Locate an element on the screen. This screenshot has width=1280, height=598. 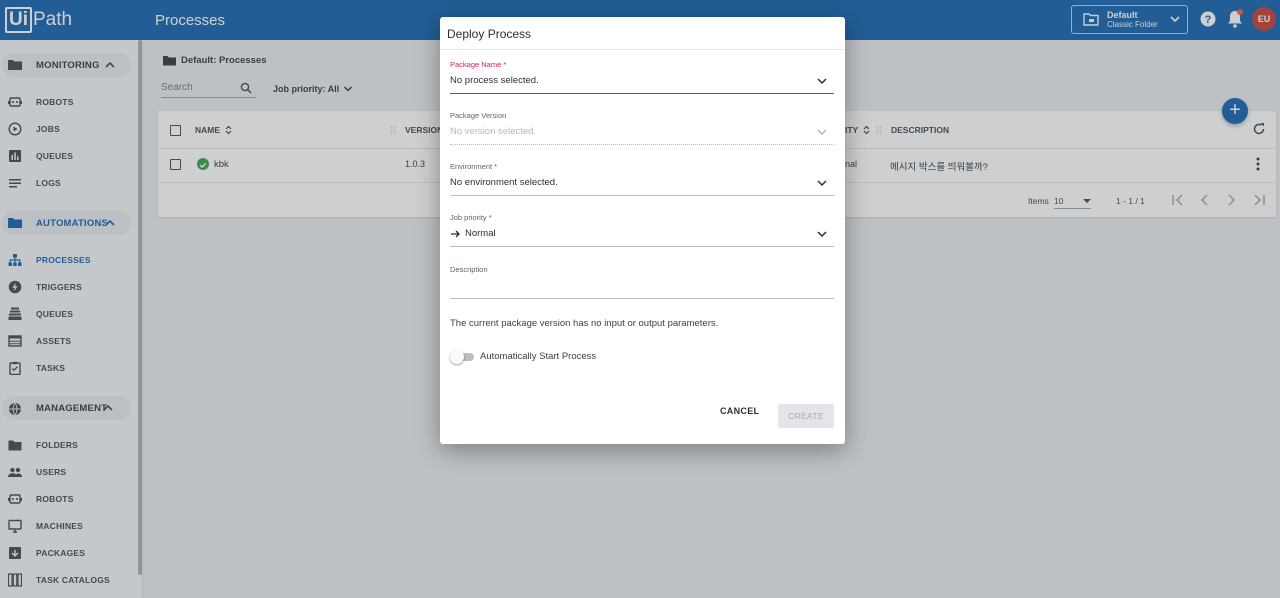
cancel-button: CANCEL is located at coordinates (739, 411).